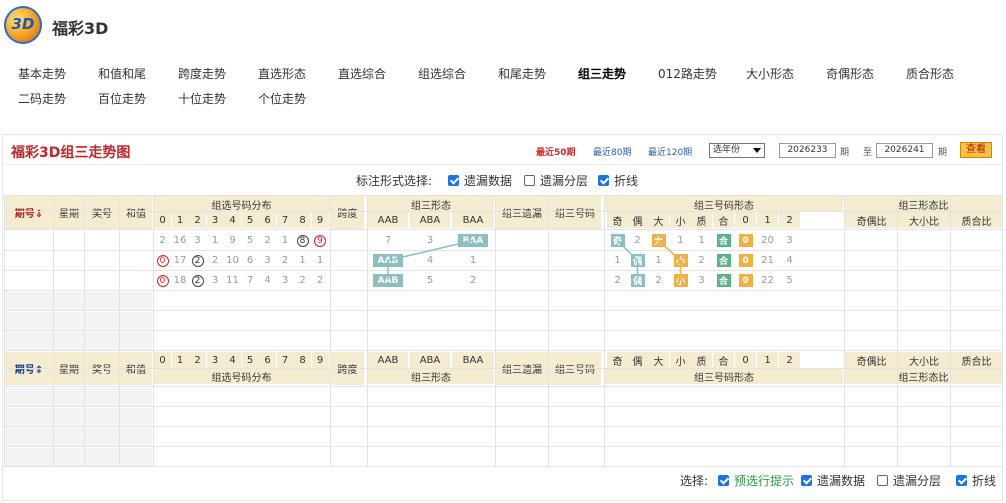 Image resolution: width=1006 pixels, height=503 pixels. Describe the element at coordinates (770, 73) in the screenshot. I see `nav-item-9: 大小形态` at that location.